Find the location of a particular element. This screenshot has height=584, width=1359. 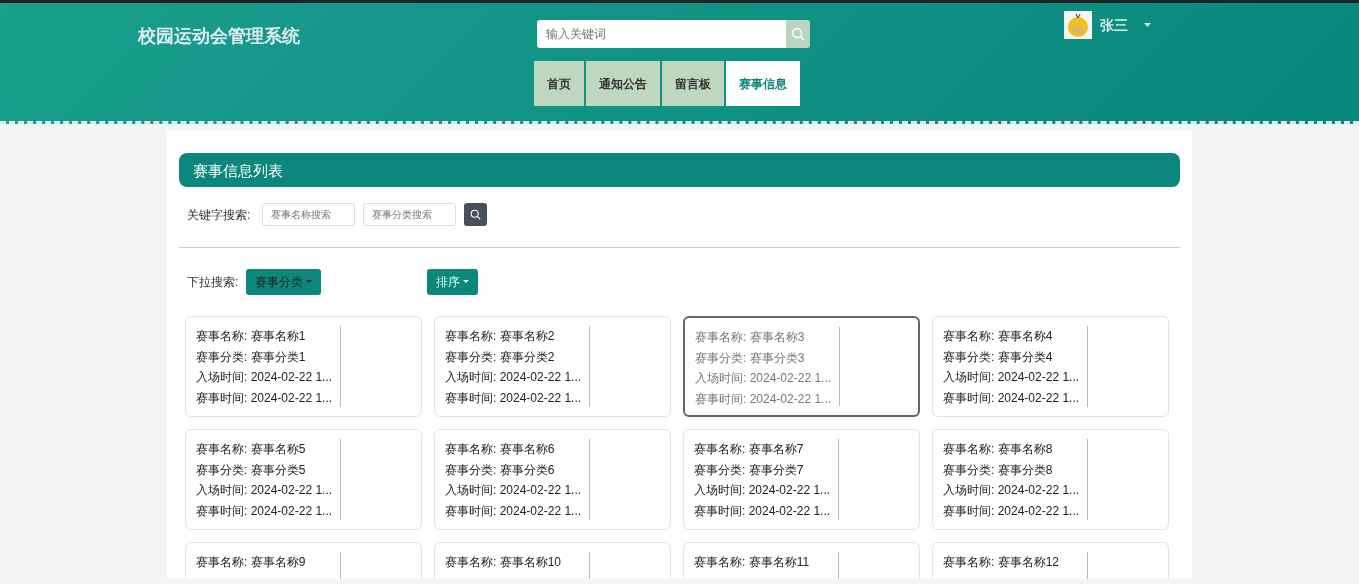

search-field: 输入关键词 is located at coordinates (661, 34).